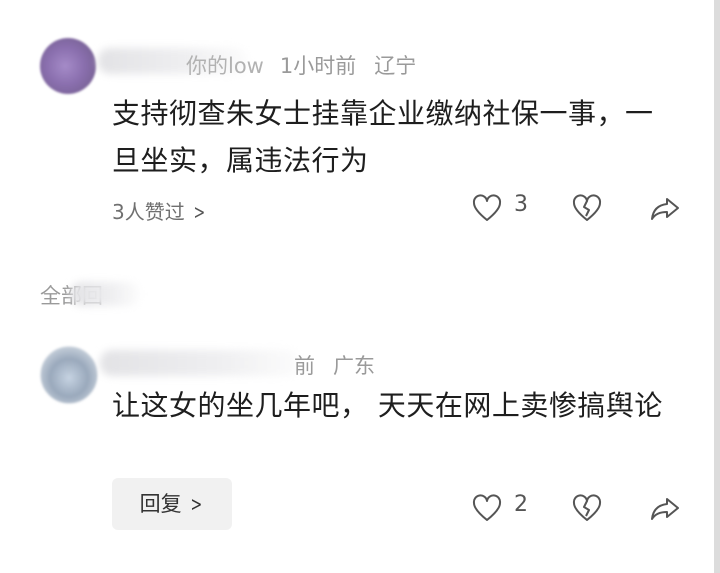 Image resolution: width=720 pixels, height=573 pixels. I want to click on likers-label: 3人赞过, so click(148, 212).